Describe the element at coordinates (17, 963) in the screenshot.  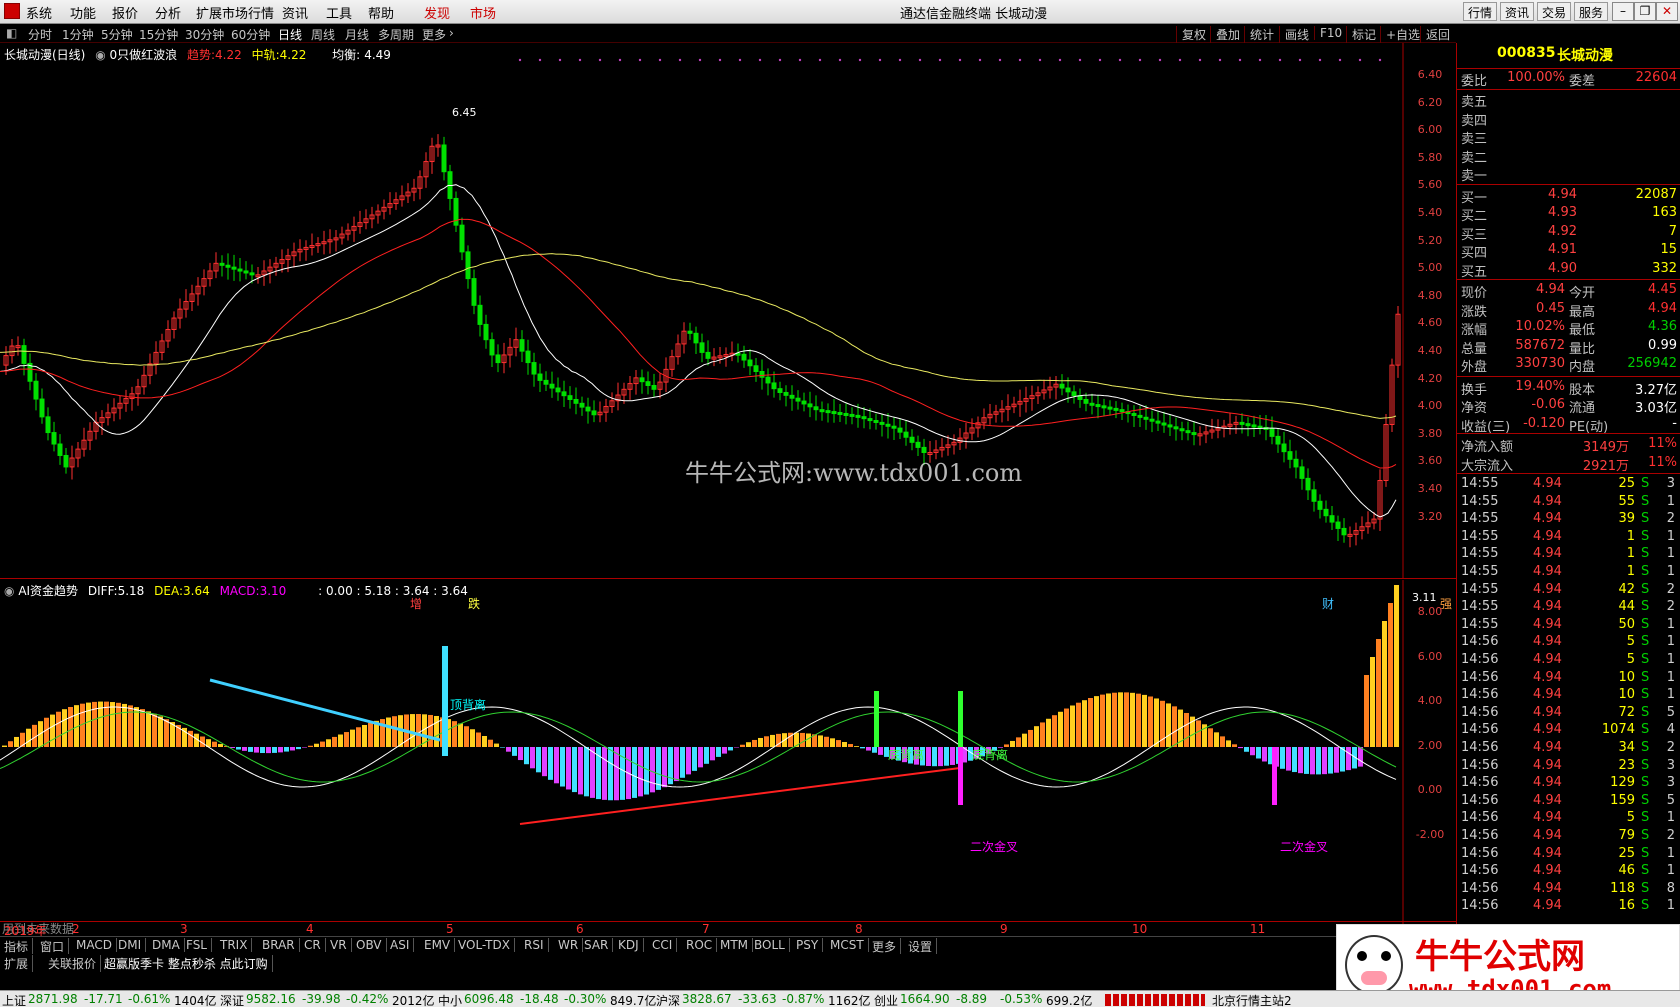
I see `tab-extension: 扩展` at that location.